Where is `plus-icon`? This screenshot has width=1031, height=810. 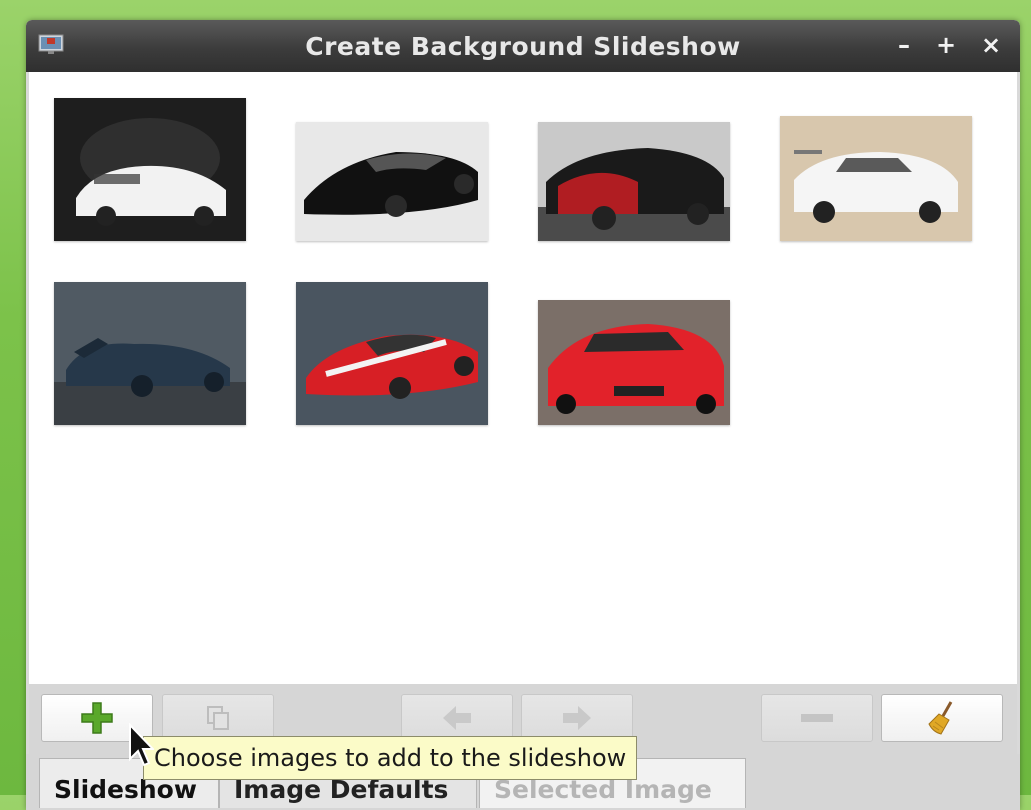 plus-icon is located at coordinates (97, 718).